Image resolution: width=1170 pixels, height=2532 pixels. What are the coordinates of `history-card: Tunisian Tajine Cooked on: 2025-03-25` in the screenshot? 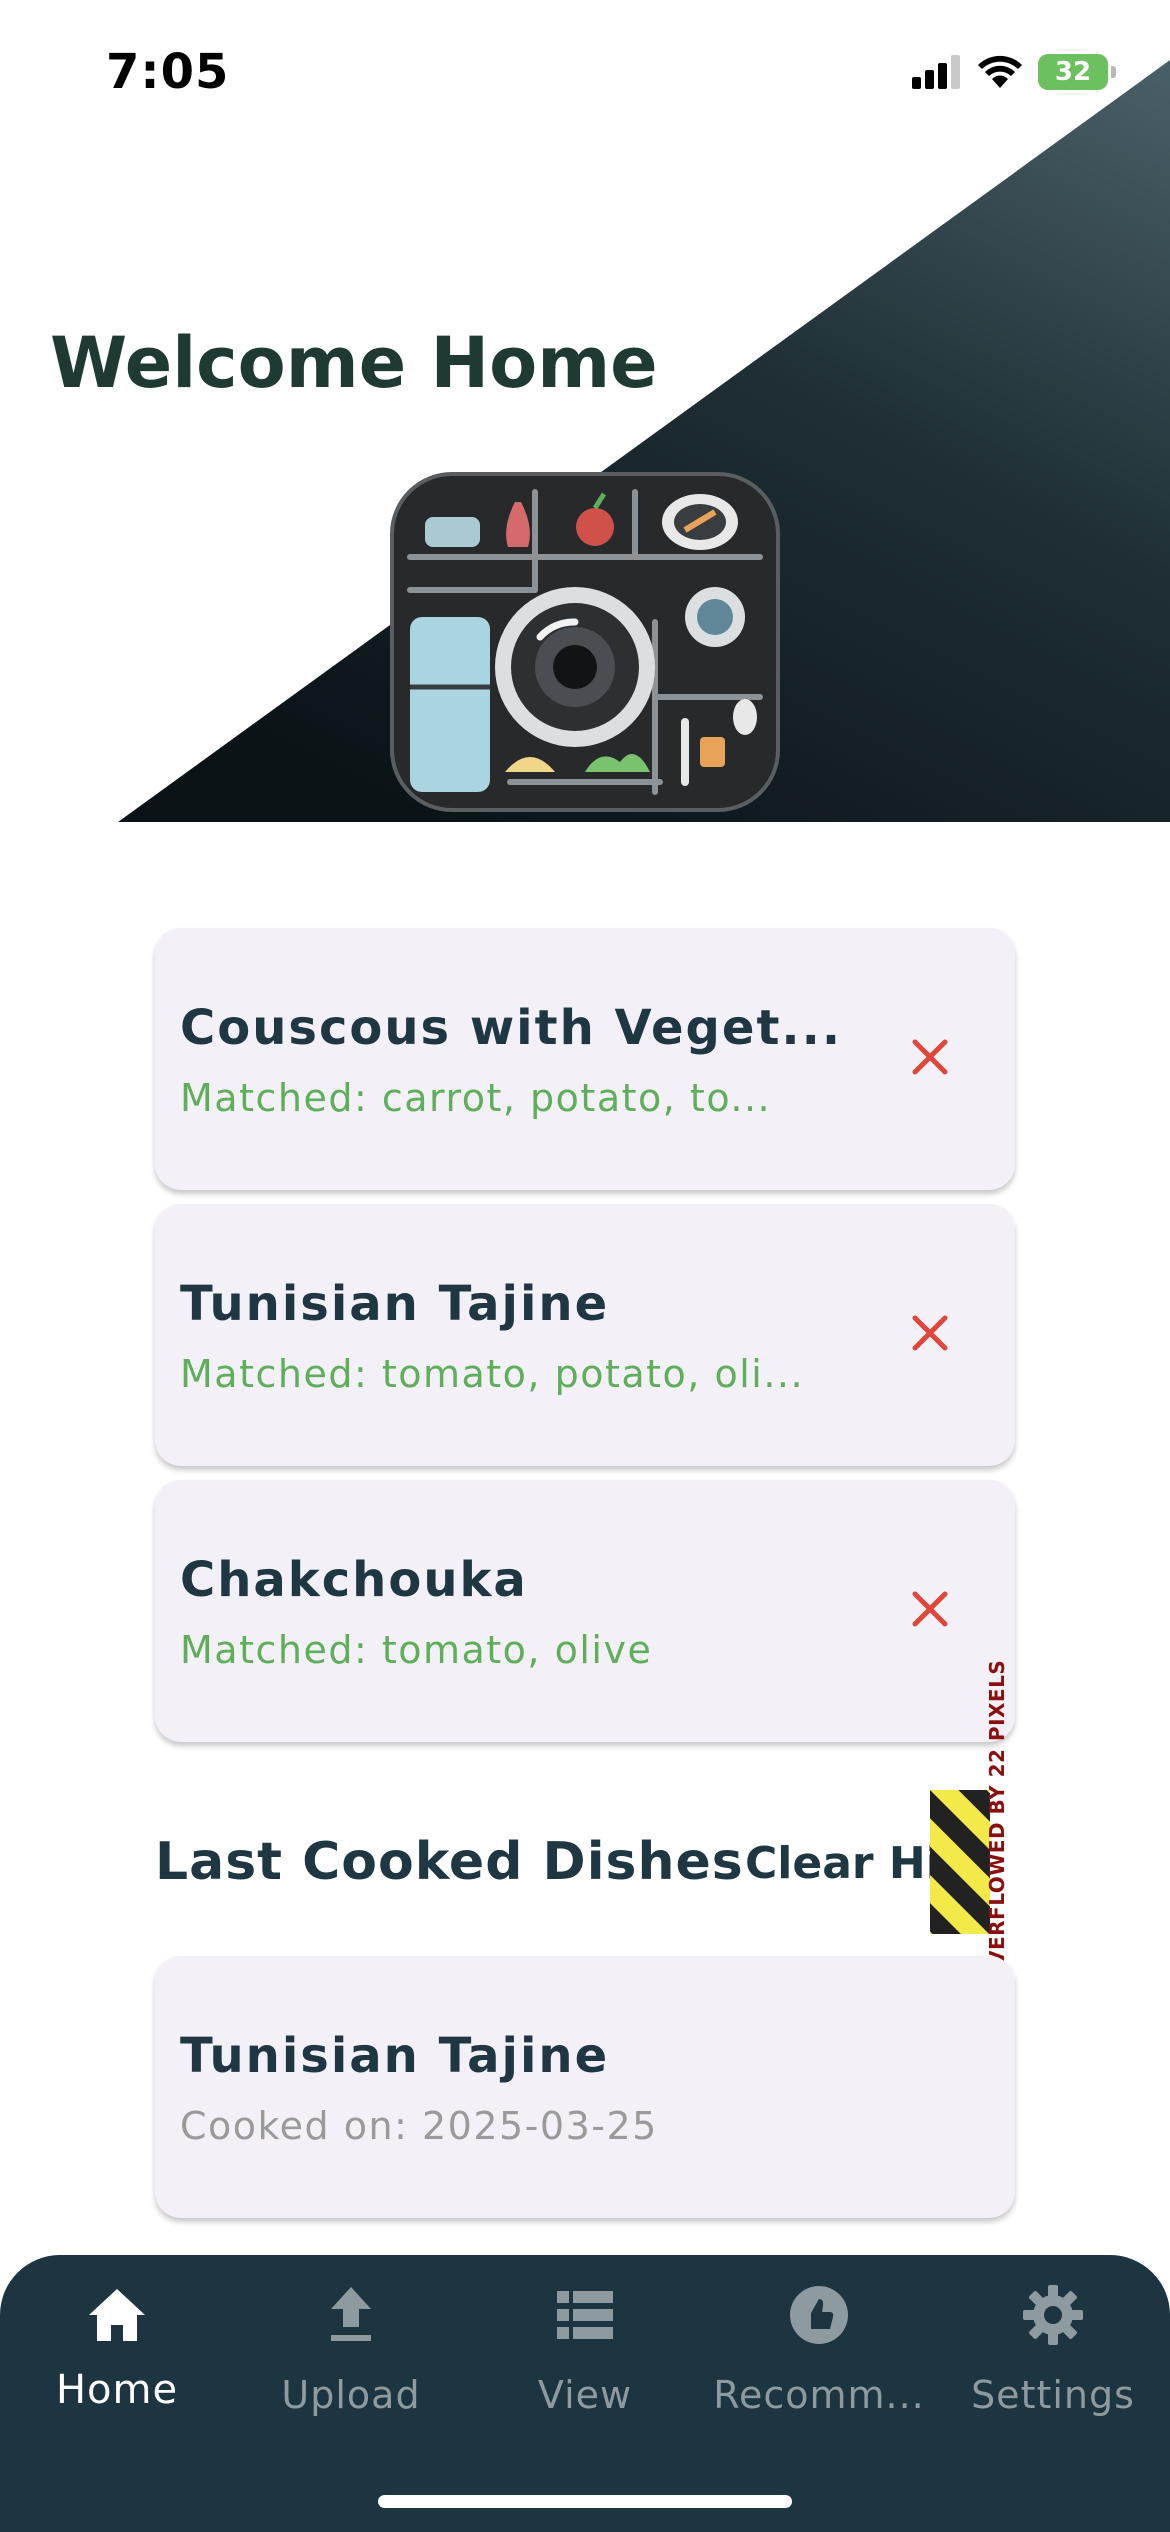 It's located at (585, 2087).